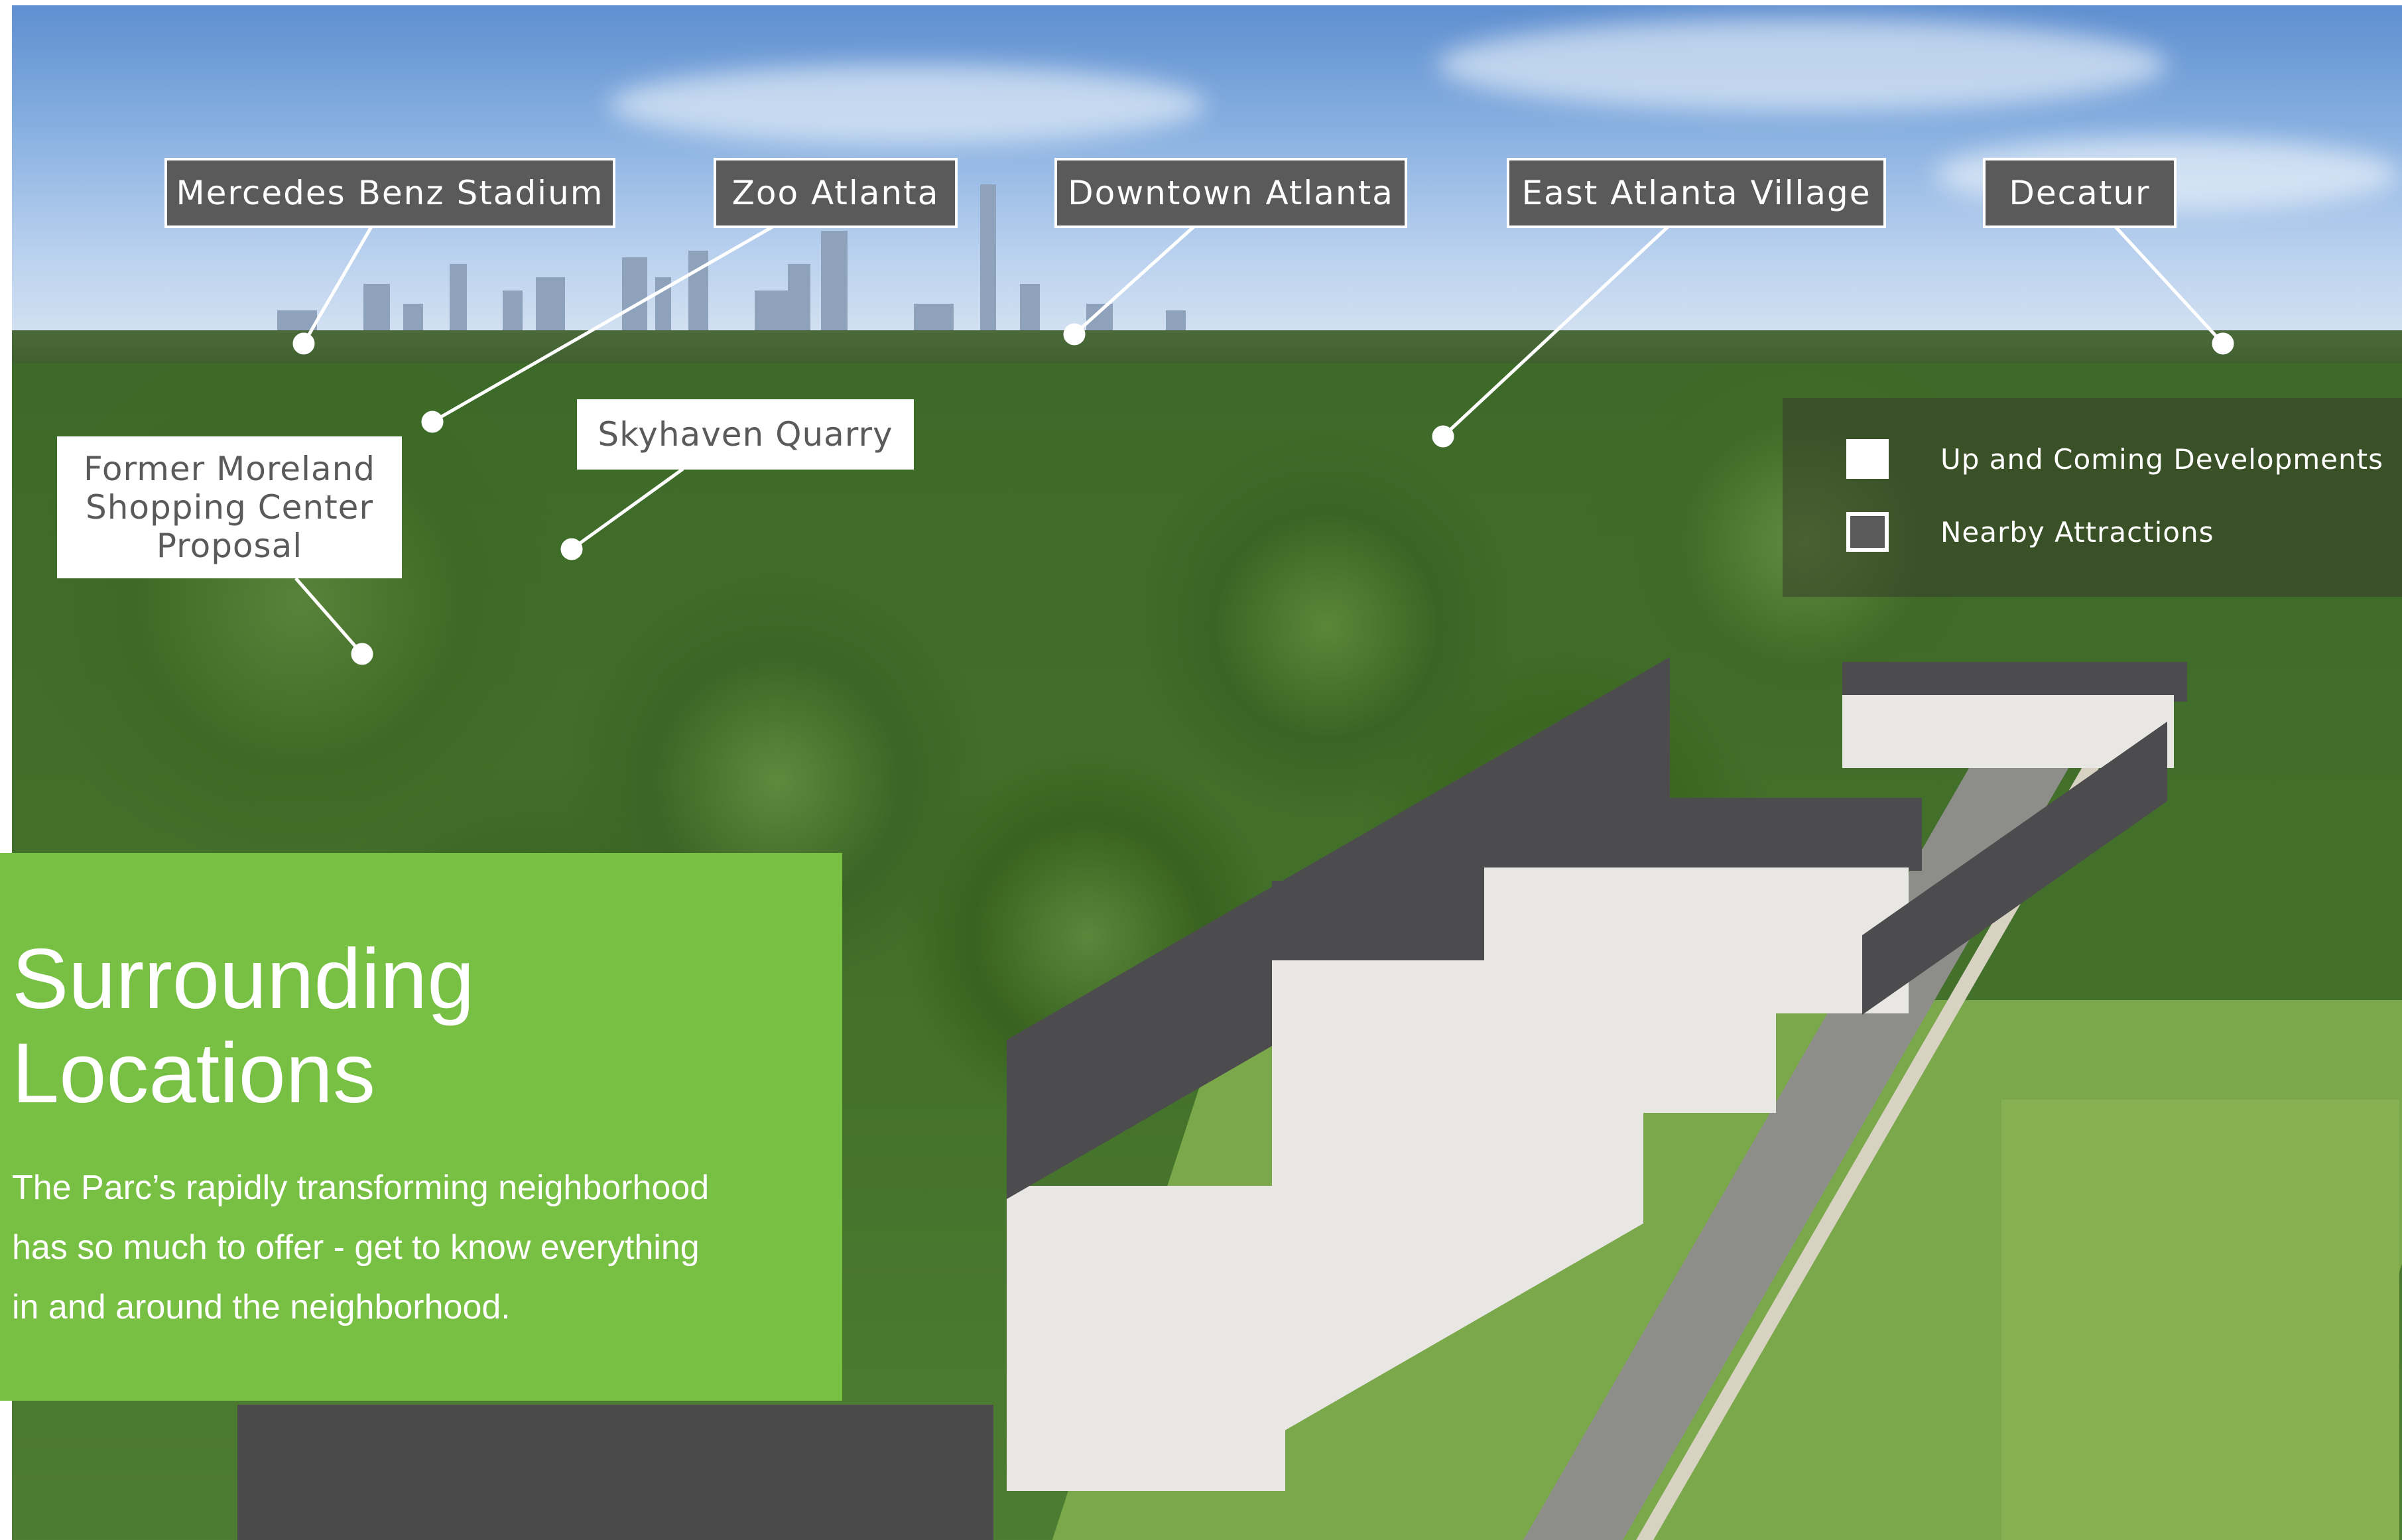 This screenshot has height=1540, width=2402. What do you see at coordinates (603, 324) in the screenshot?
I see `leader-line-zoo-atlanta` at bounding box center [603, 324].